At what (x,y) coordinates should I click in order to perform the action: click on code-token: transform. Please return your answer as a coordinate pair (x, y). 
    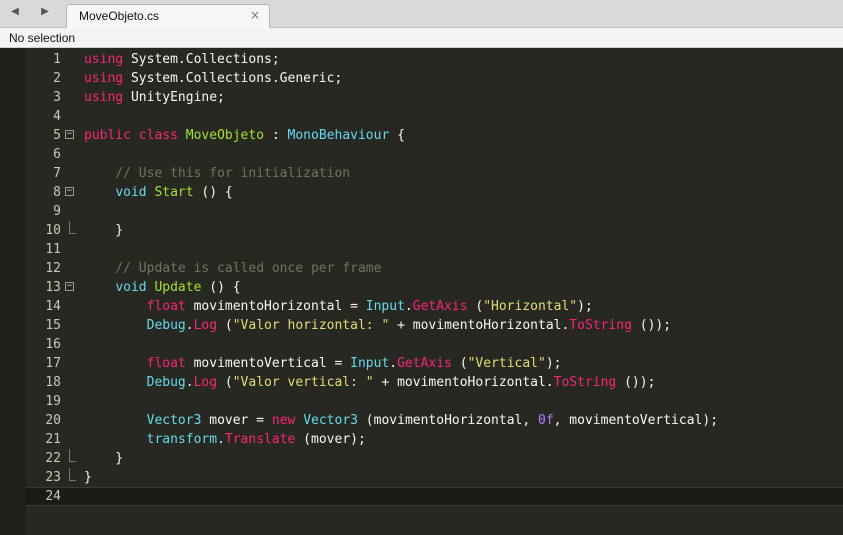
    Looking at the image, I should click on (182, 439).